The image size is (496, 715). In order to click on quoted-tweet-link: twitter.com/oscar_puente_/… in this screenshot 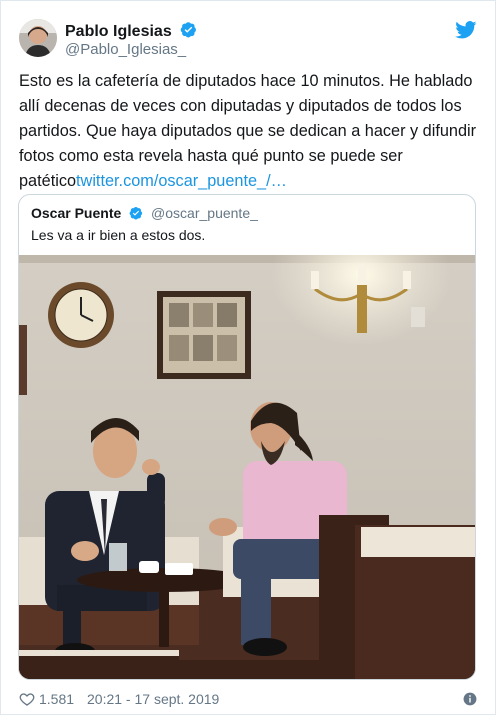, I will do `click(181, 181)`.